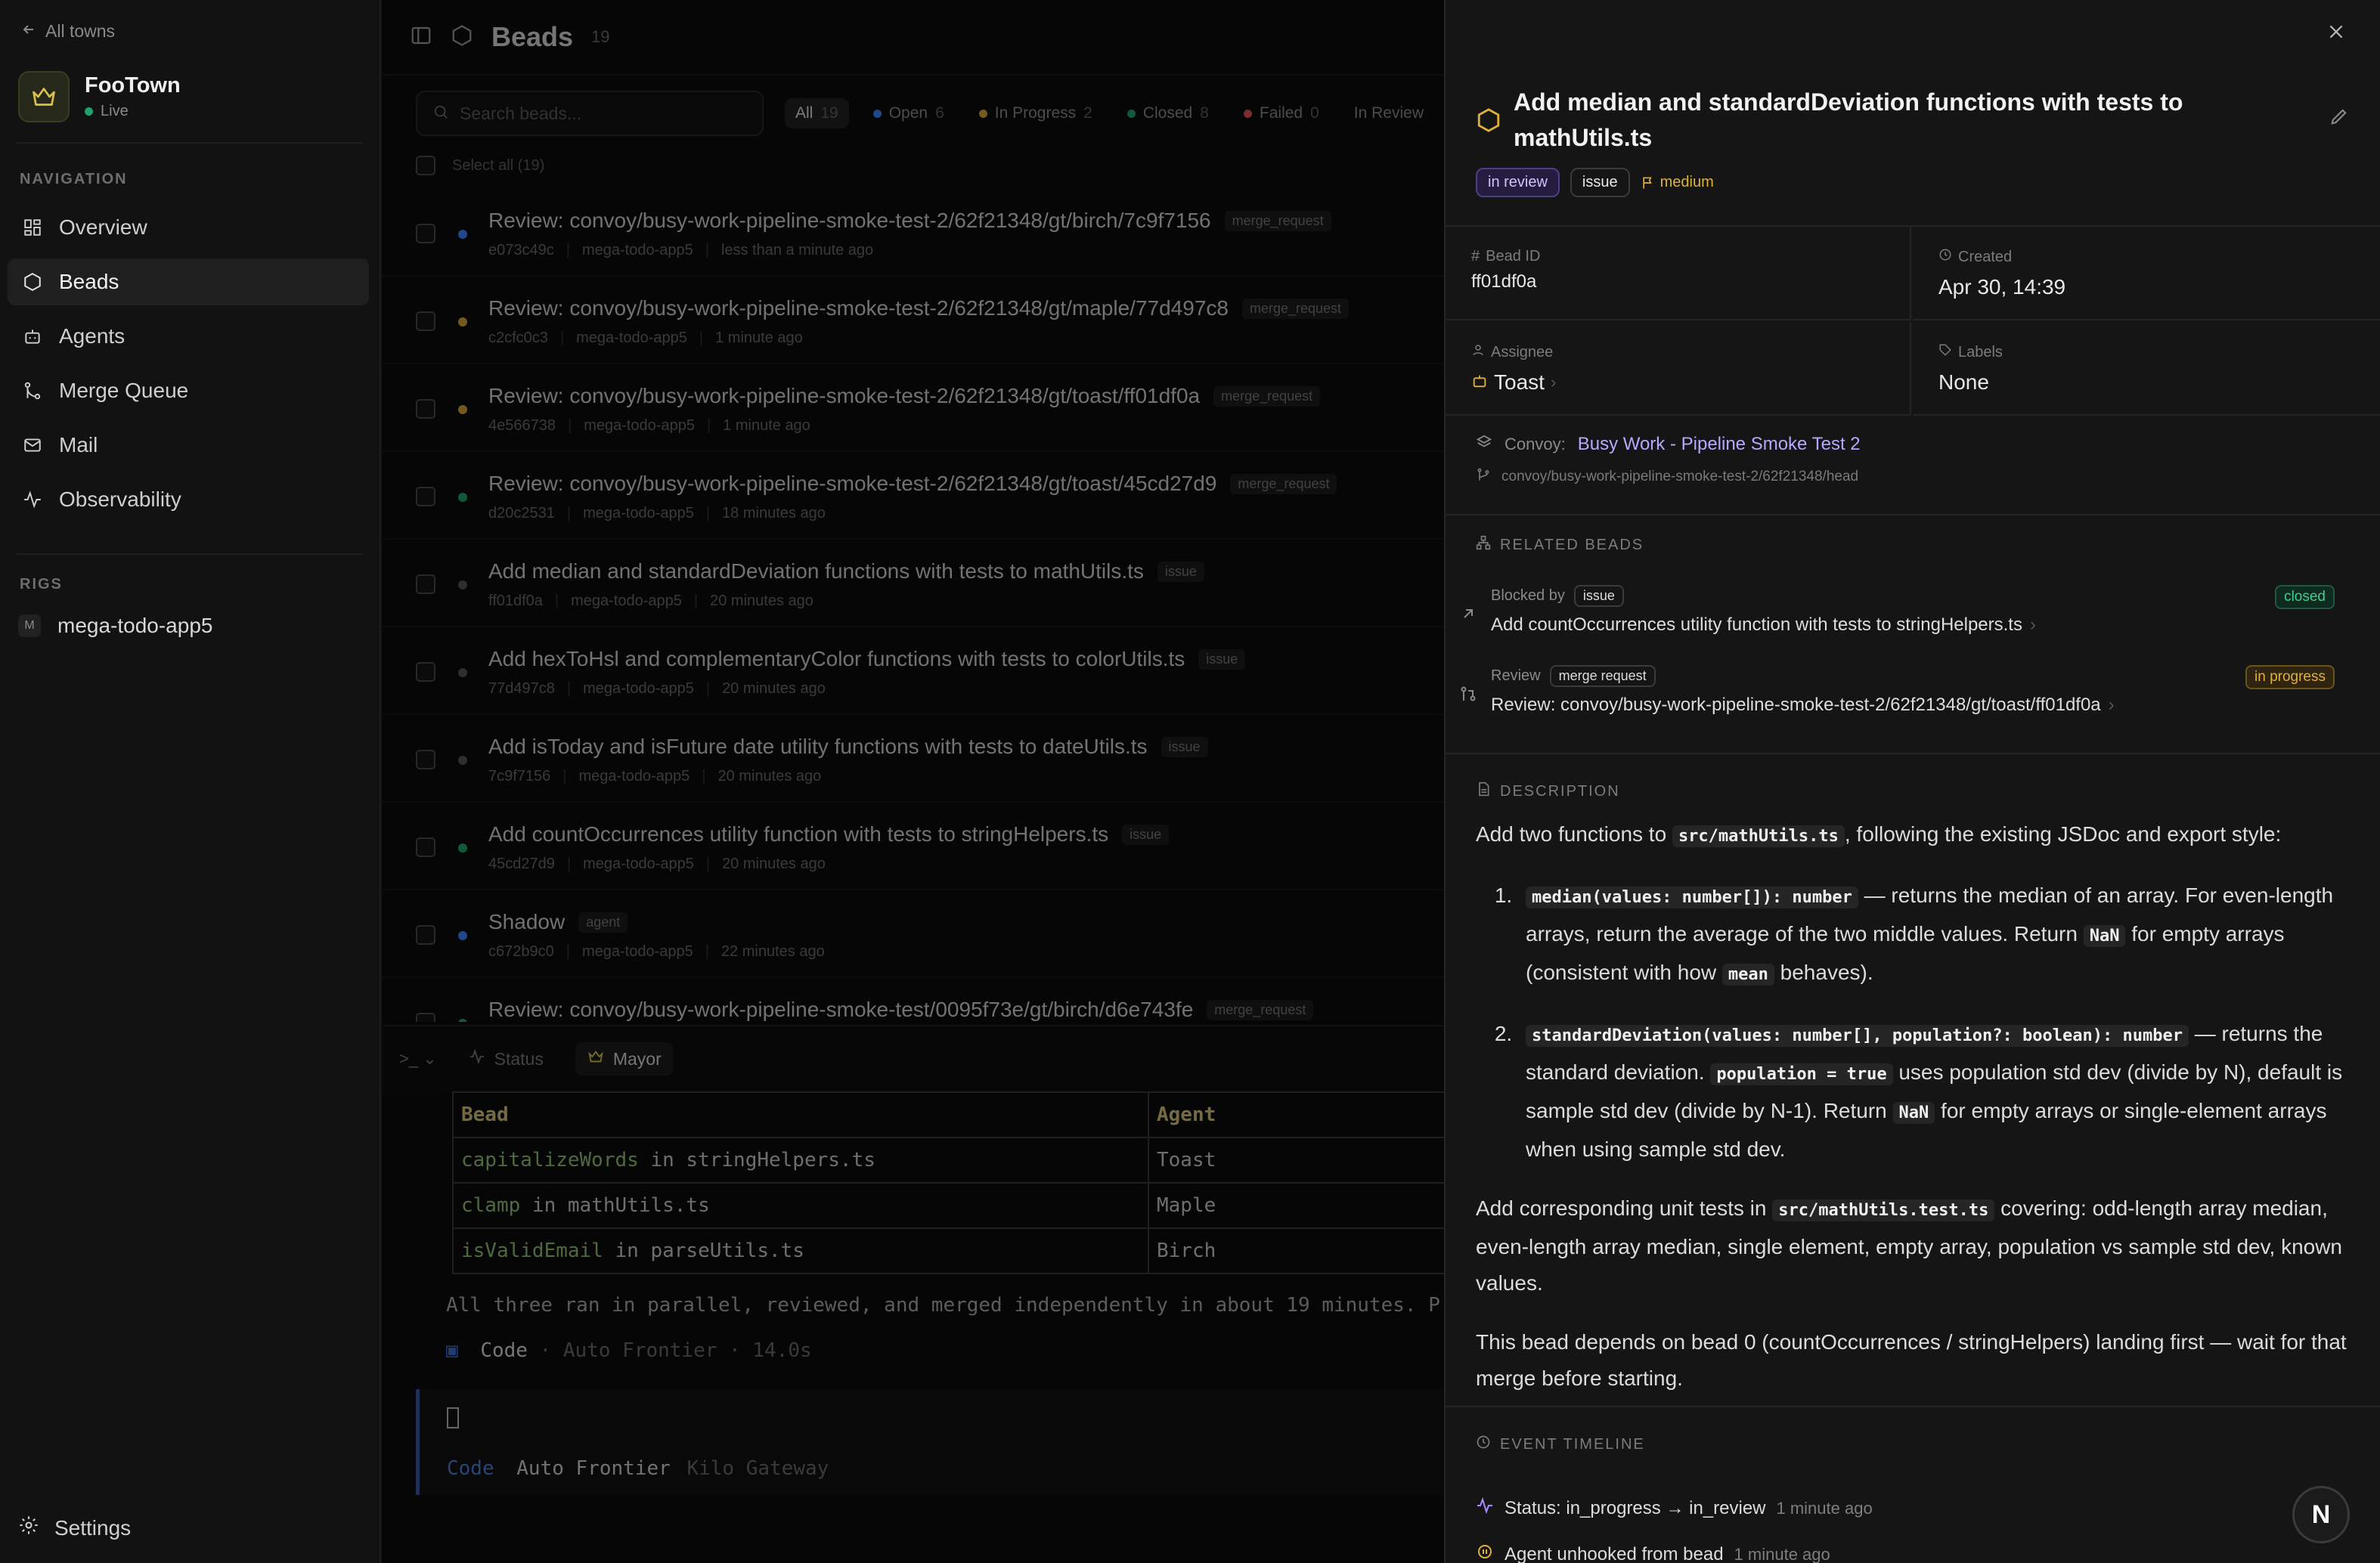 This screenshot has height=1563, width=2380. Describe the element at coordinates (2321, 1515) in the screenshot. I see `next-logo-button: N` at that location.